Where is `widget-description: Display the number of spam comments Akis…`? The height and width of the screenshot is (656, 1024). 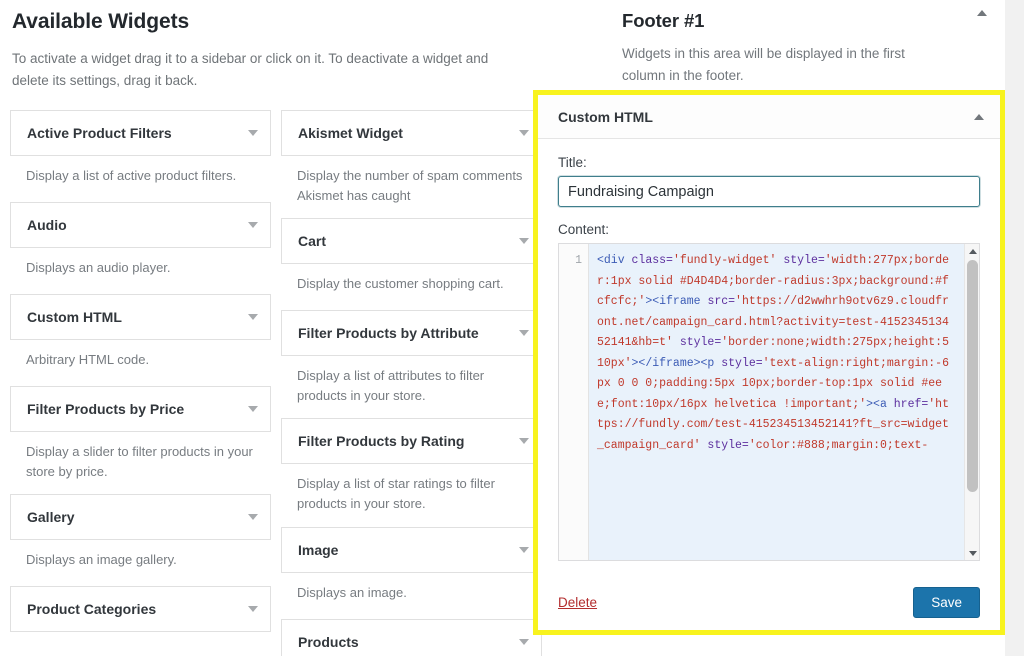
widget-description: Display the number of spam comments Akis… is located at coordinates (410, 185).